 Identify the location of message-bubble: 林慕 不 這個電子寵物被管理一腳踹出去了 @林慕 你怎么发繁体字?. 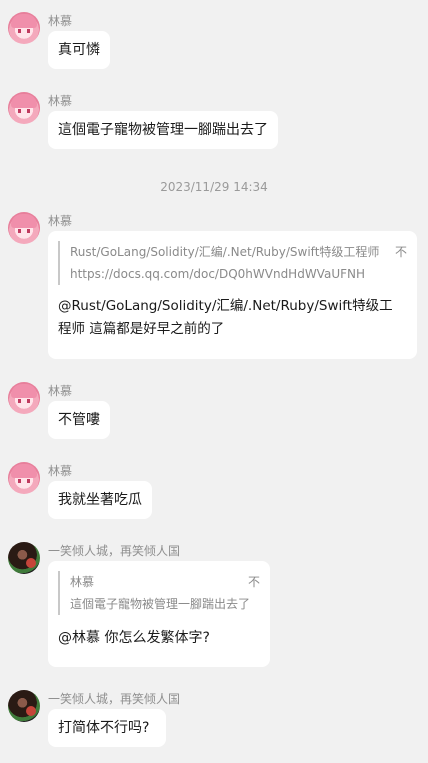
(159, 614).